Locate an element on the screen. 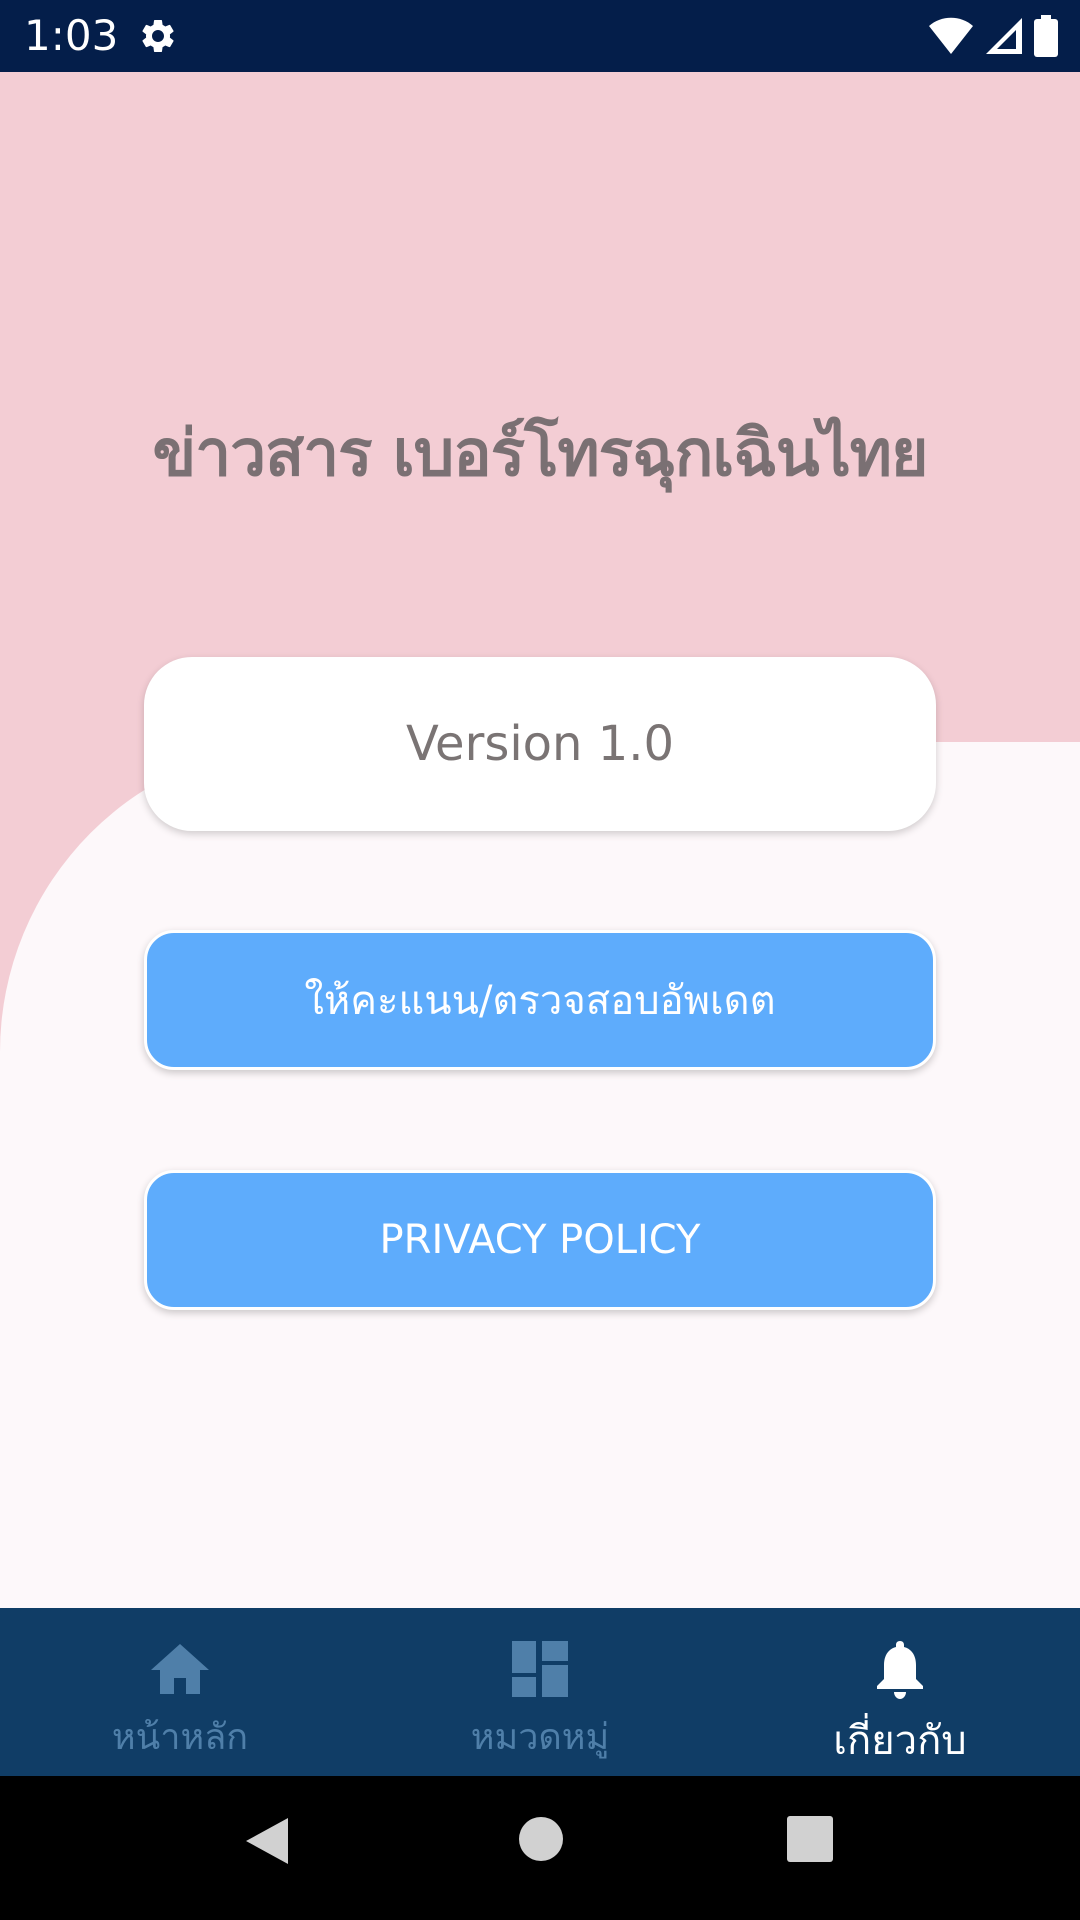  app-title: ข่าวสาร เบอร์โทรฉุกเฉินไทย is located at coordinates (540, 454).